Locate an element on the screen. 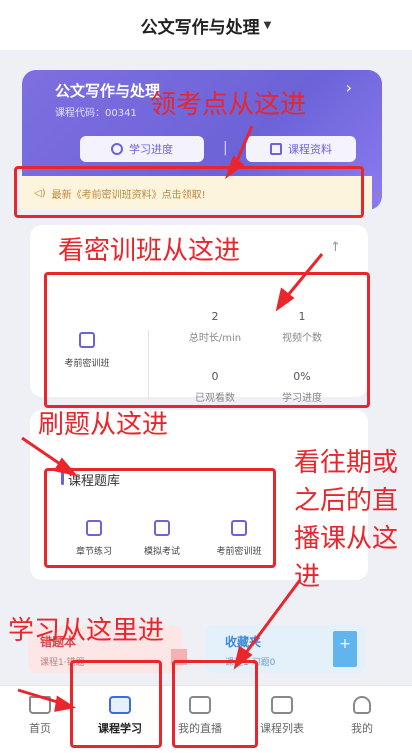  annotation-bank: 刷题从这进 is located at coordinates (103, 425).